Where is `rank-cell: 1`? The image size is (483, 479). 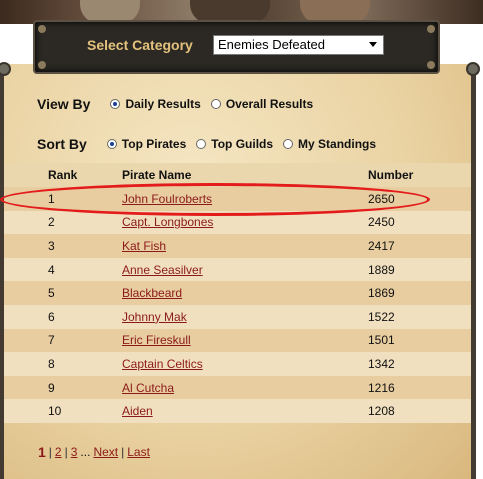
rank-cell: 1 is located at coordinates (51, 198).